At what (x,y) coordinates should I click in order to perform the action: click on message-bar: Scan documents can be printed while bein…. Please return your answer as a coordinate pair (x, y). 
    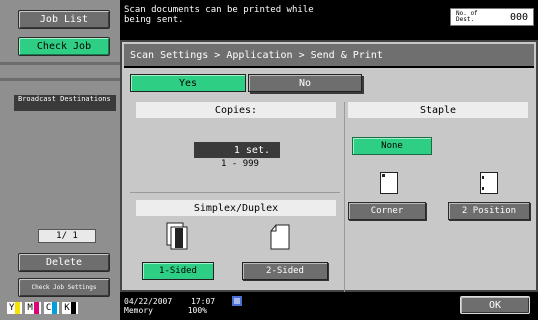
    Looking at the image, I should click on (329, 20).